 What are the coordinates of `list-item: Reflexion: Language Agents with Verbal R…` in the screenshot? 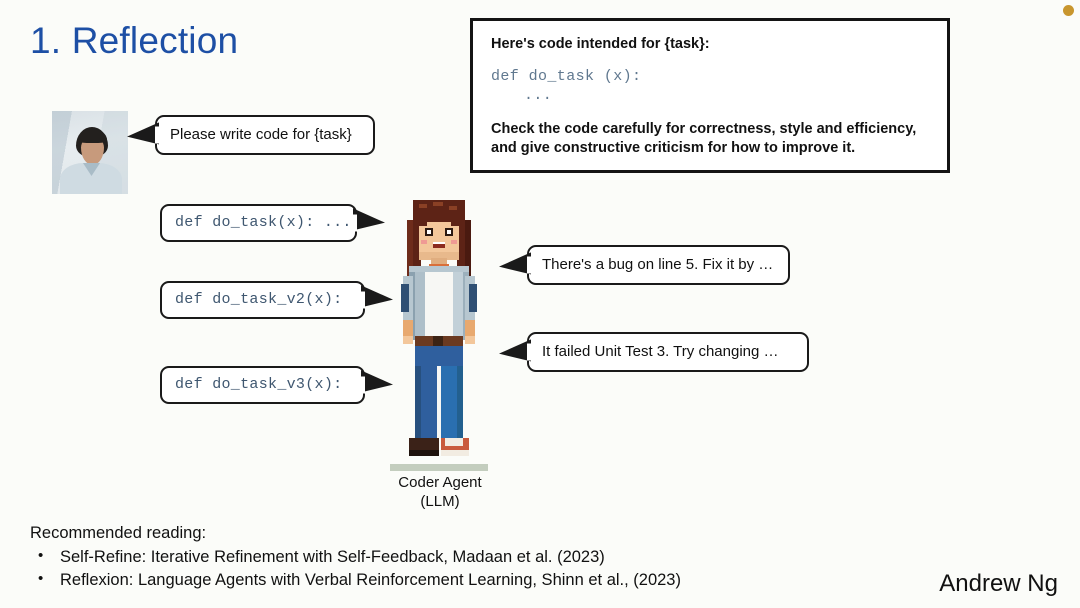 It's located at (430, 580).